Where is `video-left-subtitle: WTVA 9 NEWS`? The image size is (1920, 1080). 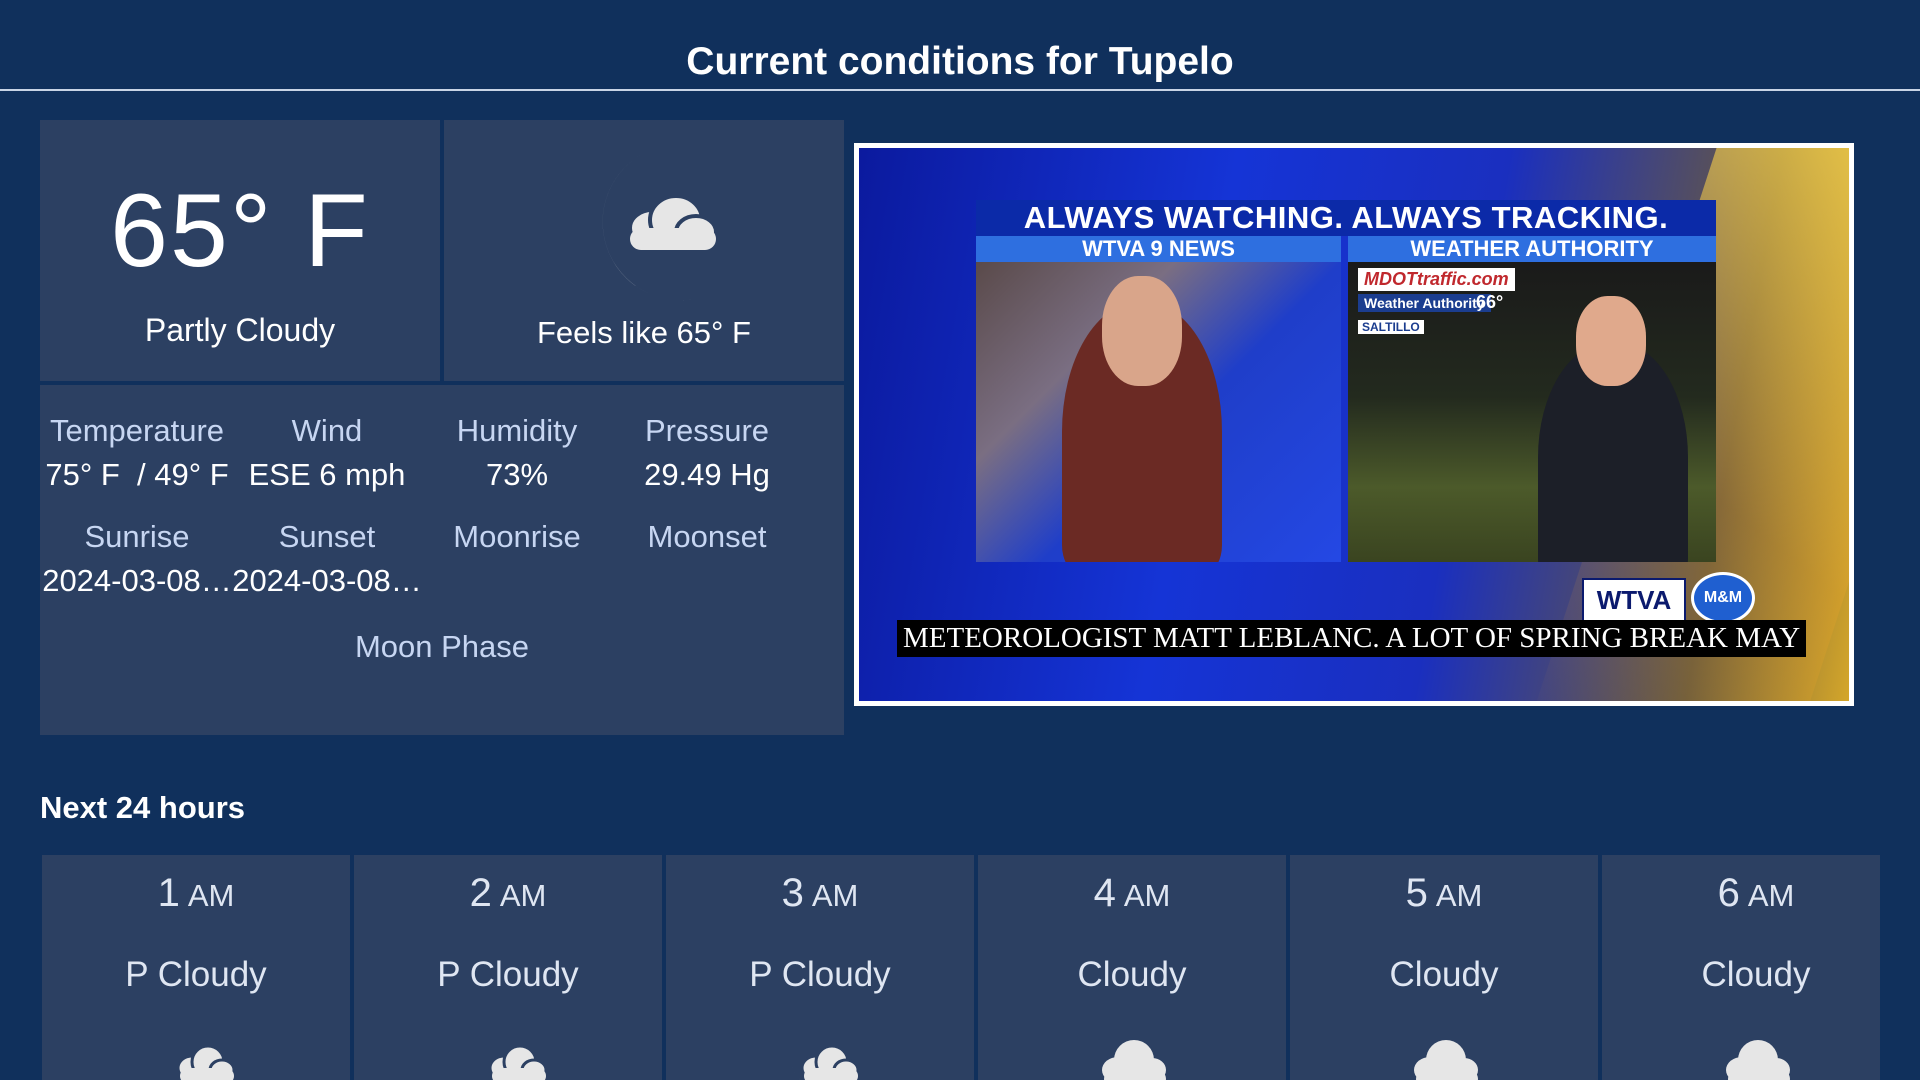 video-left-subtitle: WTVA 9 NEWS is located at coordinates (1158, 249).